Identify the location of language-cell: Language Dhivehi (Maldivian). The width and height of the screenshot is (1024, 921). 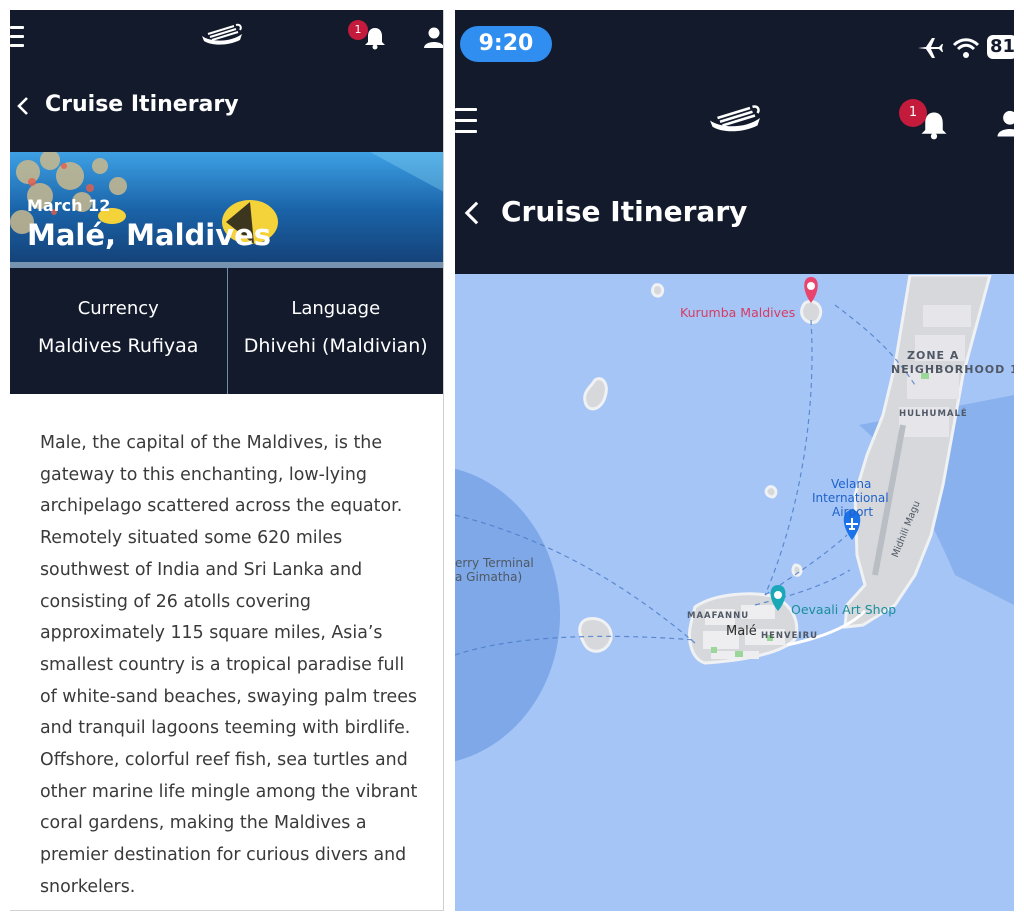
(336, 331).